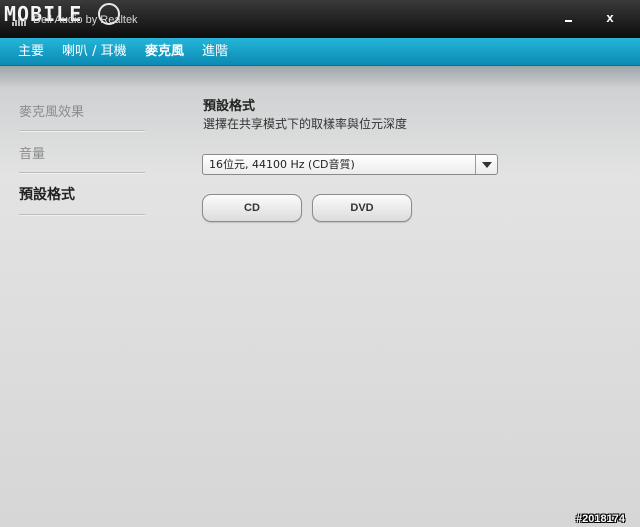 This screenshot has height=527, width=640. I want to click on sidebar-item-mic-effects: 麥克風效果, so click(82, 110).